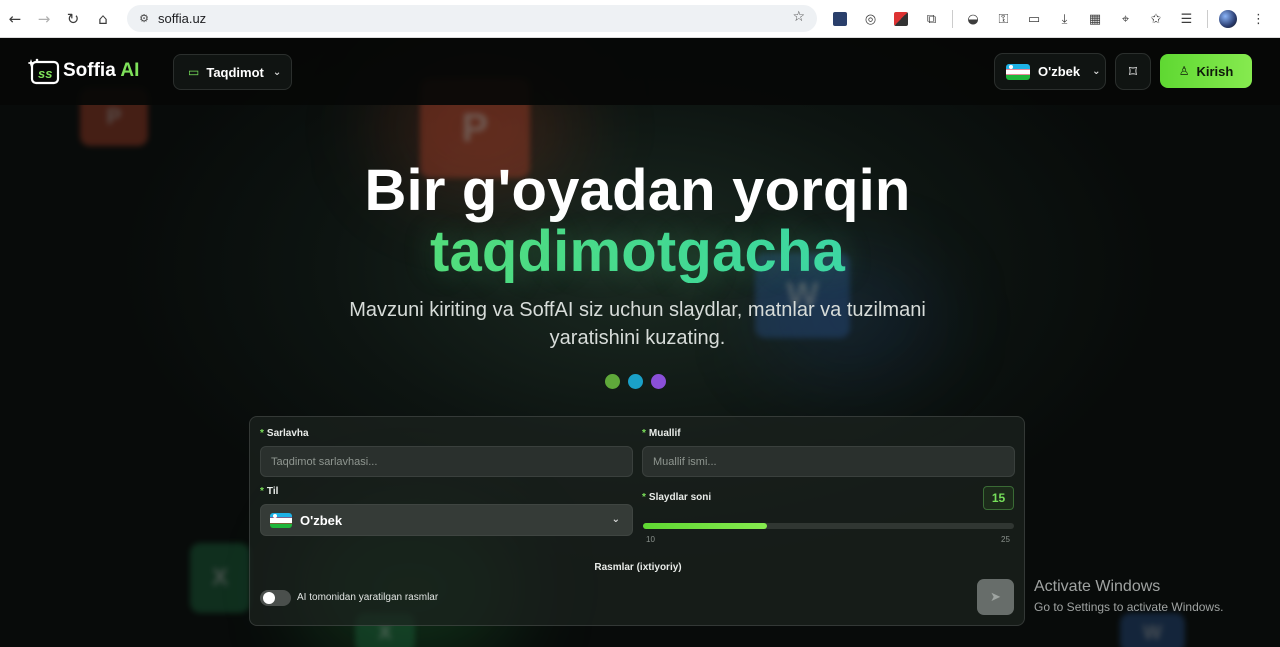 This screenshot has height=647, width=1280. What do you see at coordinates (1004, 19) in the screenshot?
I see `key-icon: ⚿` at bounding box center [1004, 19].